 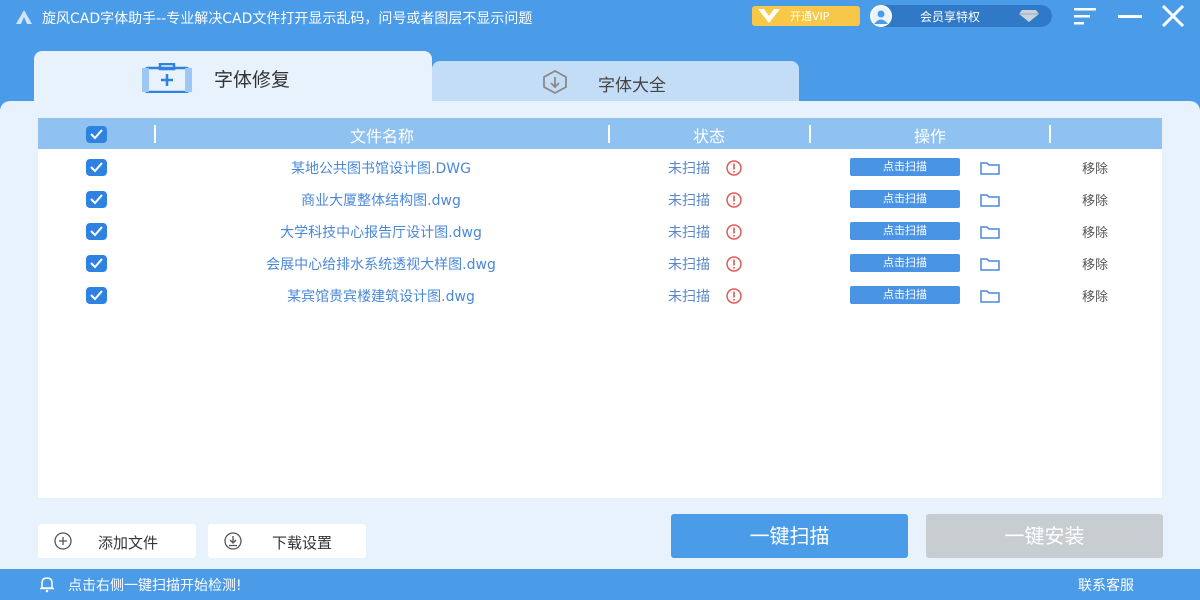 I want to click on minimize-icon, so click(x=1130, y=16).